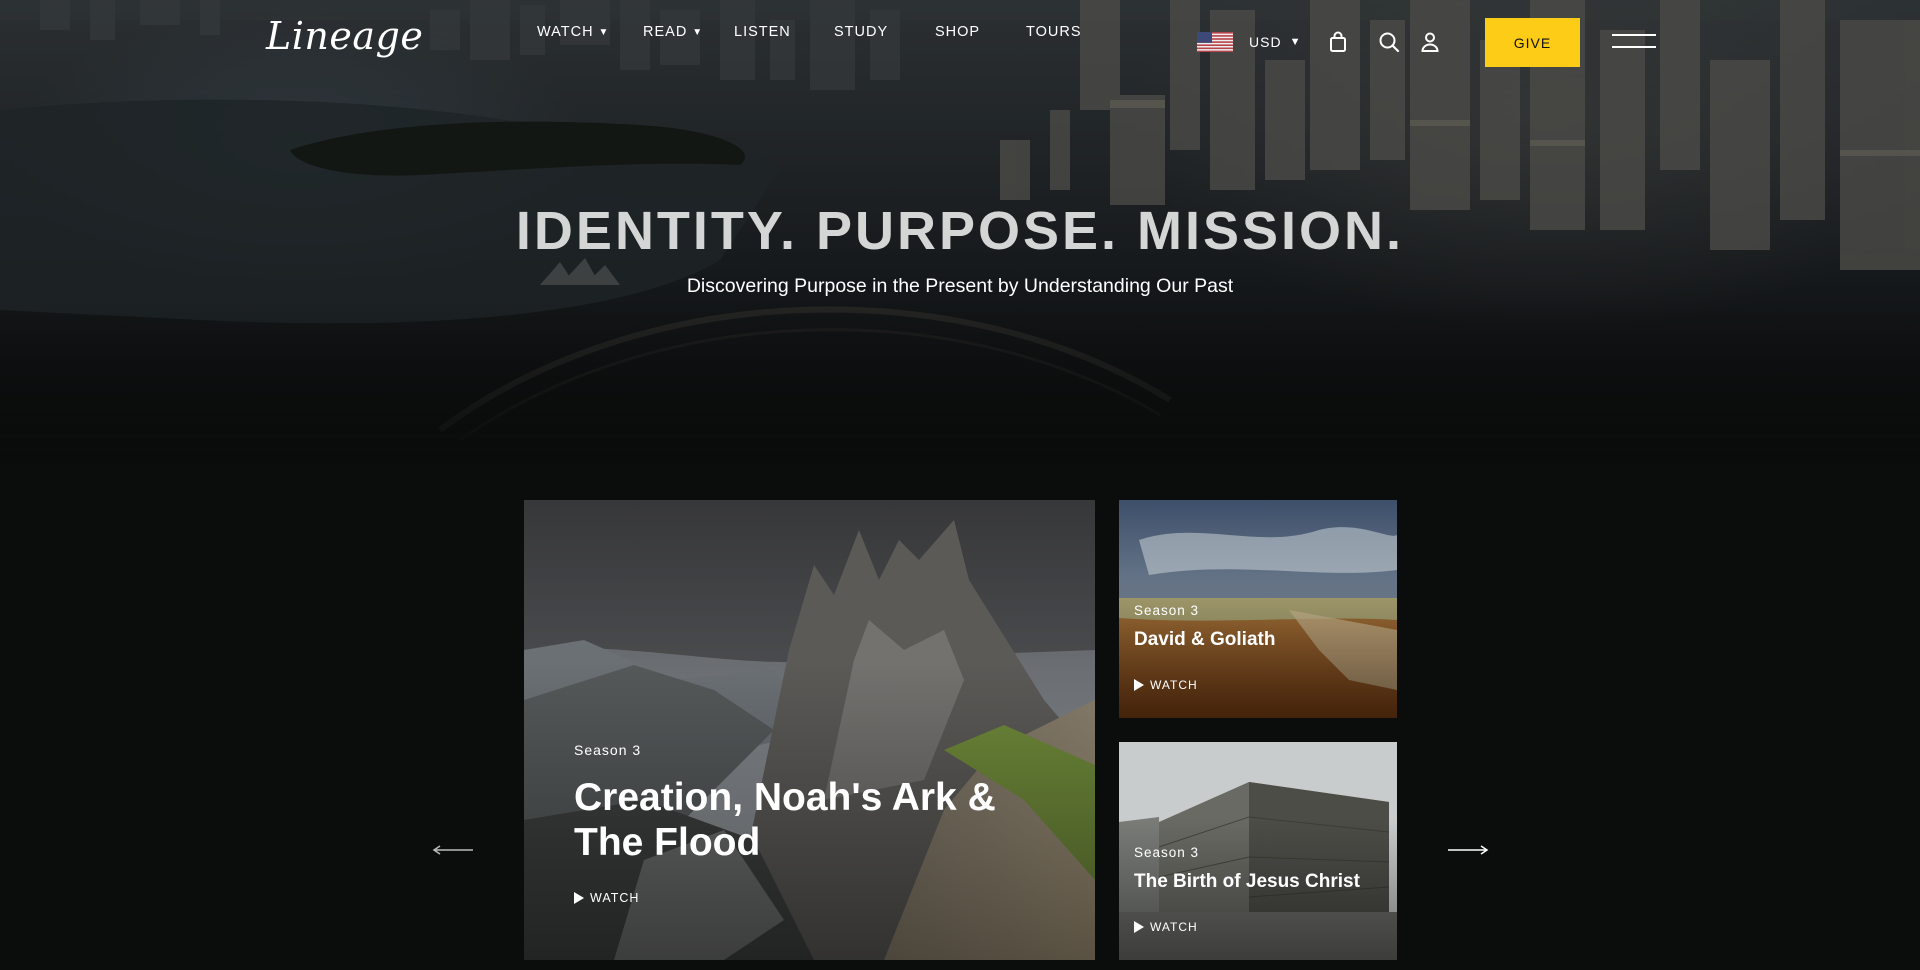 This screenshot has width=1920, height=970. I want to click on nav-item-shop: SHOP, so click(957, 32).